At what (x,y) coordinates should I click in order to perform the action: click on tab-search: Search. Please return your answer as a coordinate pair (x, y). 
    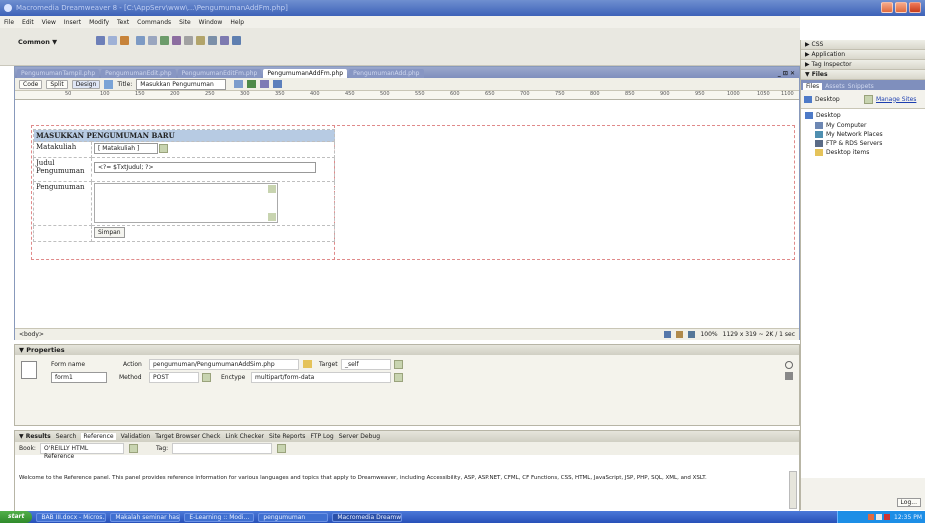
    Looking at the image, I should click on (66, 436).